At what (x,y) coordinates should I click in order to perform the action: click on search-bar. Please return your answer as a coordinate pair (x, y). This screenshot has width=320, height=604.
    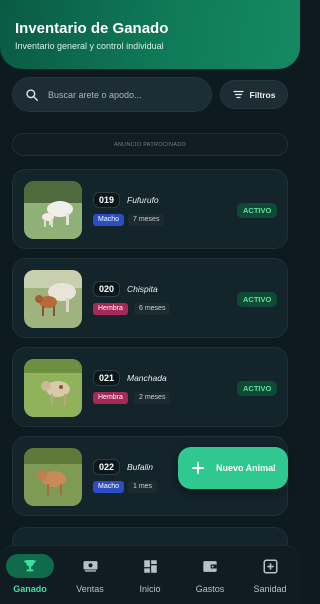
    Looking at the image, I should click on (112, 94).